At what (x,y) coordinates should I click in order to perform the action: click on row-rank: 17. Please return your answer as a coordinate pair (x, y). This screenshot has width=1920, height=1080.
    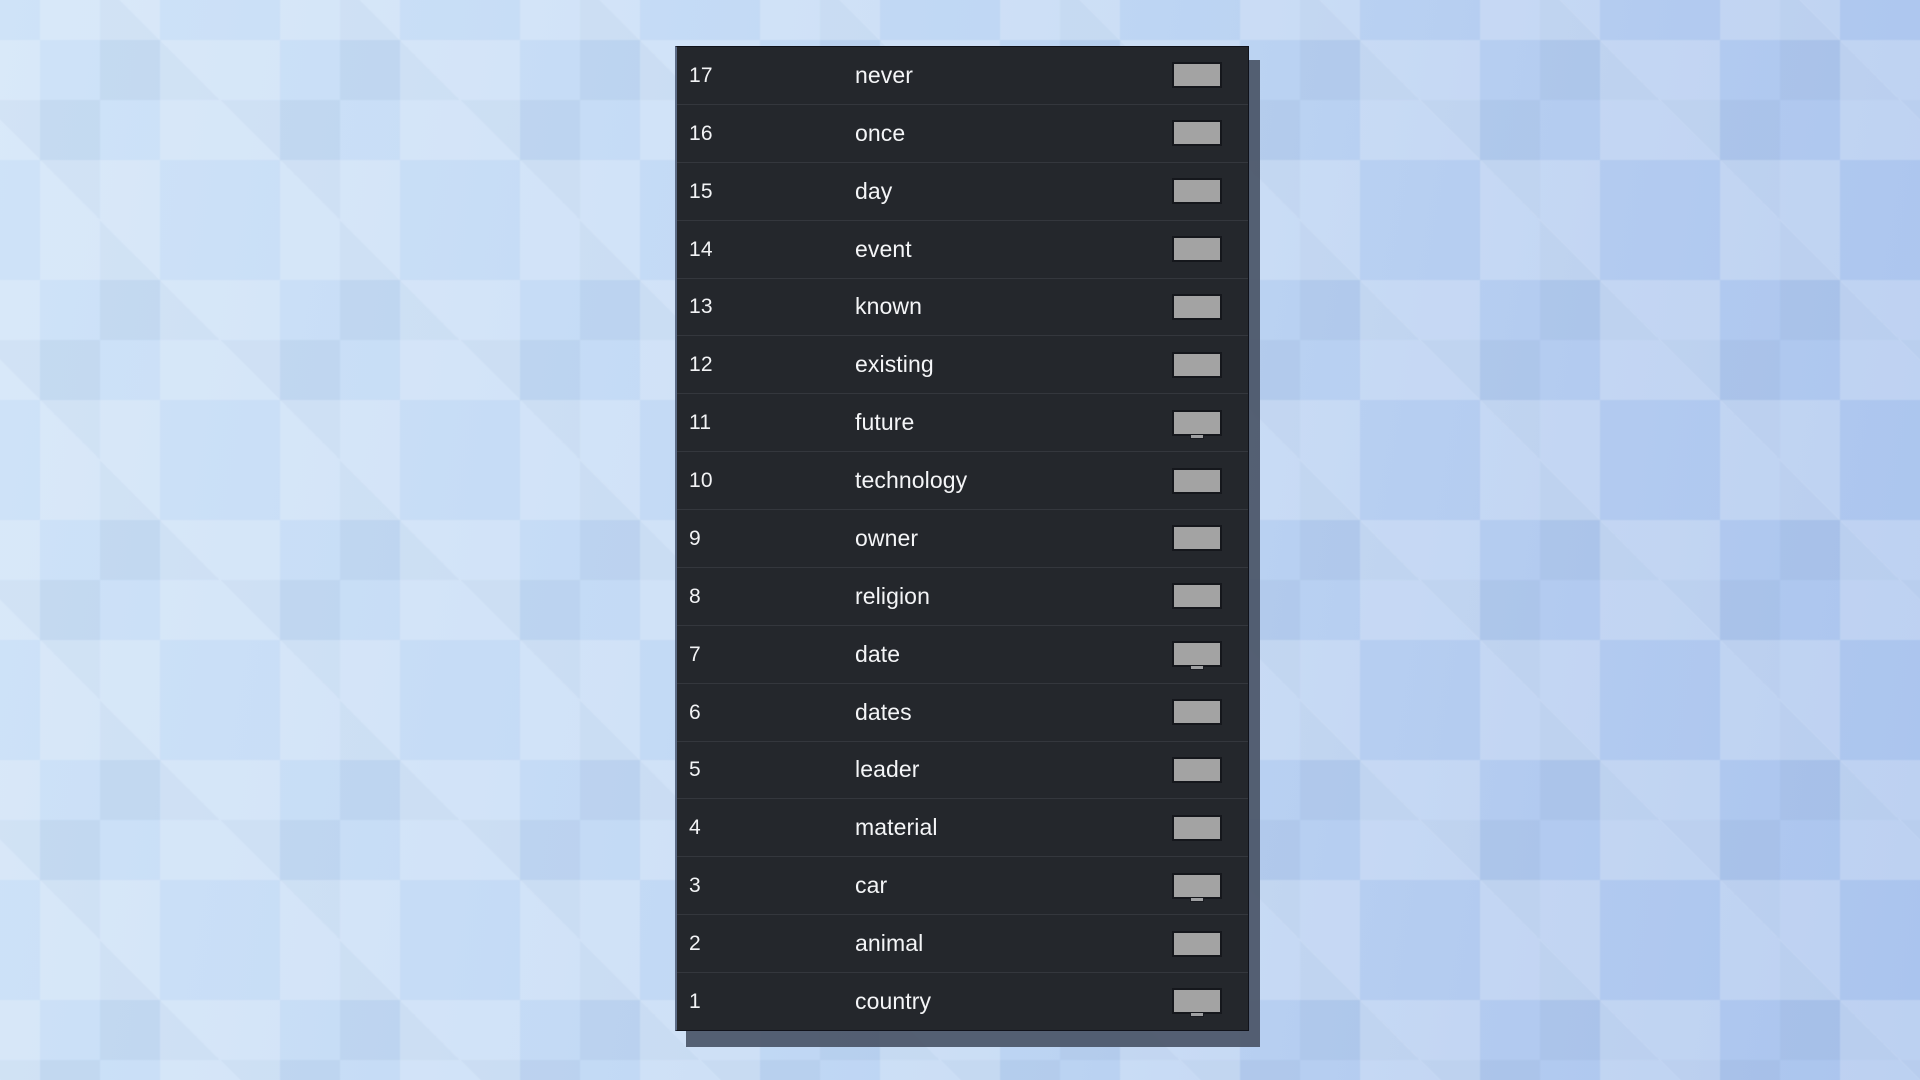
    Looking at the image, I should click on (701, 75).